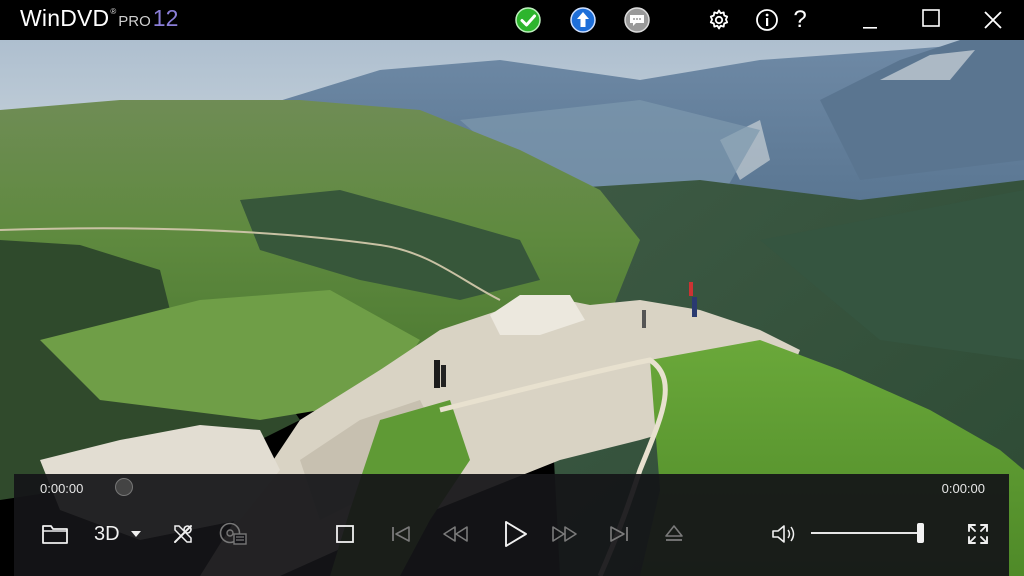  I want to click on stop-button, so click(345, 534).